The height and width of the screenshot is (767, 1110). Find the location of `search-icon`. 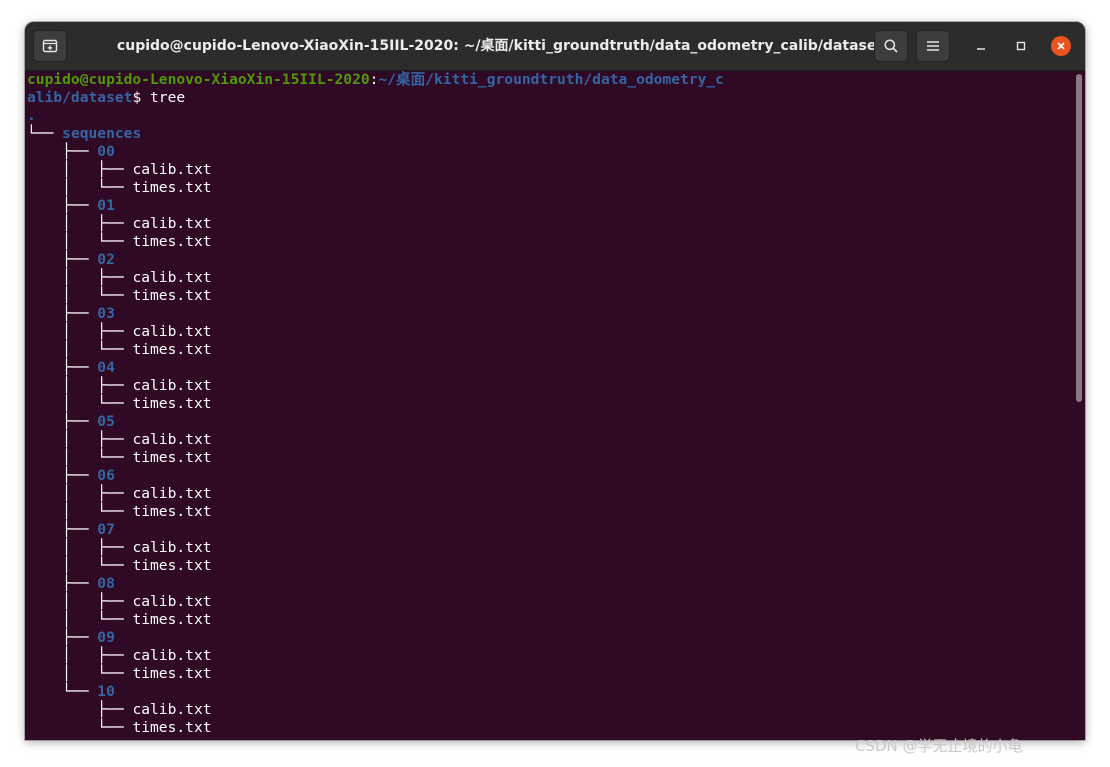

search-icon is located at coordinates (891, 46).